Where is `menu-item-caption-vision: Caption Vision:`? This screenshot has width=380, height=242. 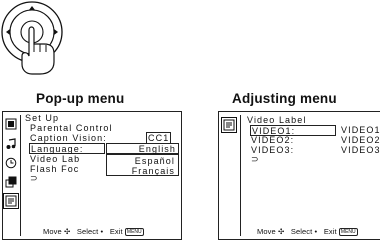
menu-item-caption-vision: Caption Vision: is located at coordinates (68, 138).